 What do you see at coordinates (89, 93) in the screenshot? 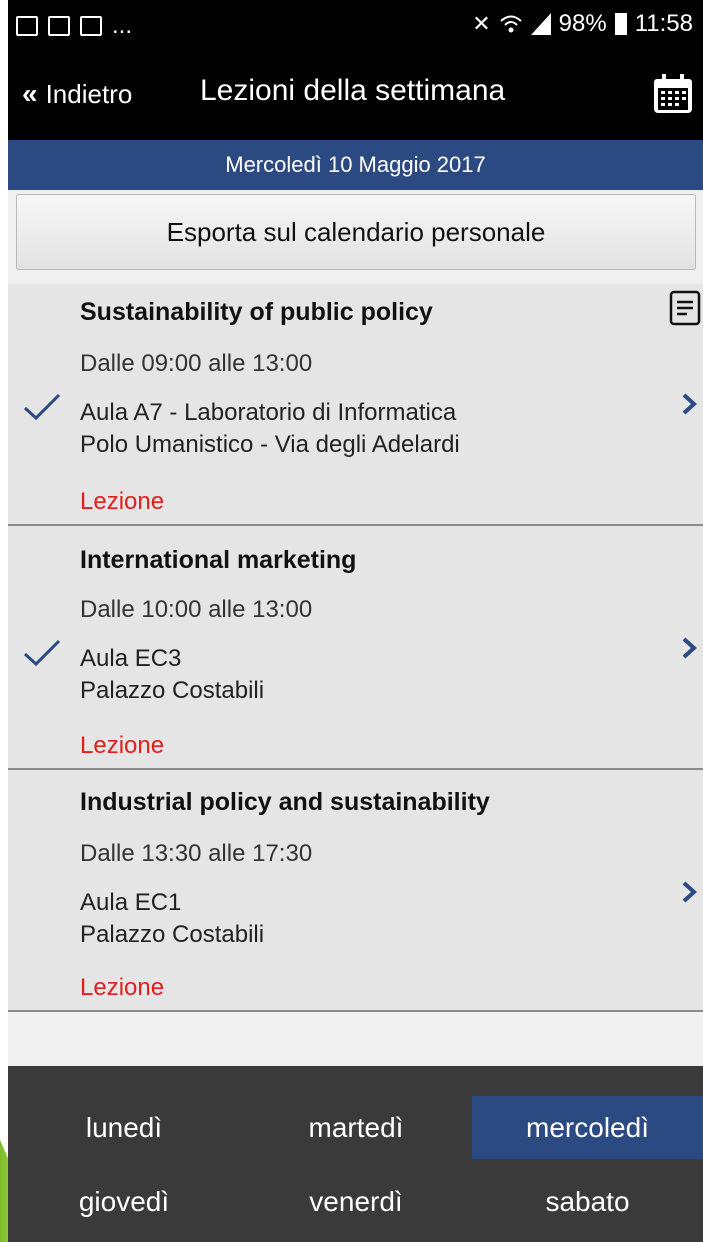
I see `back-label: Indietro` at bounding box center [89, 93].